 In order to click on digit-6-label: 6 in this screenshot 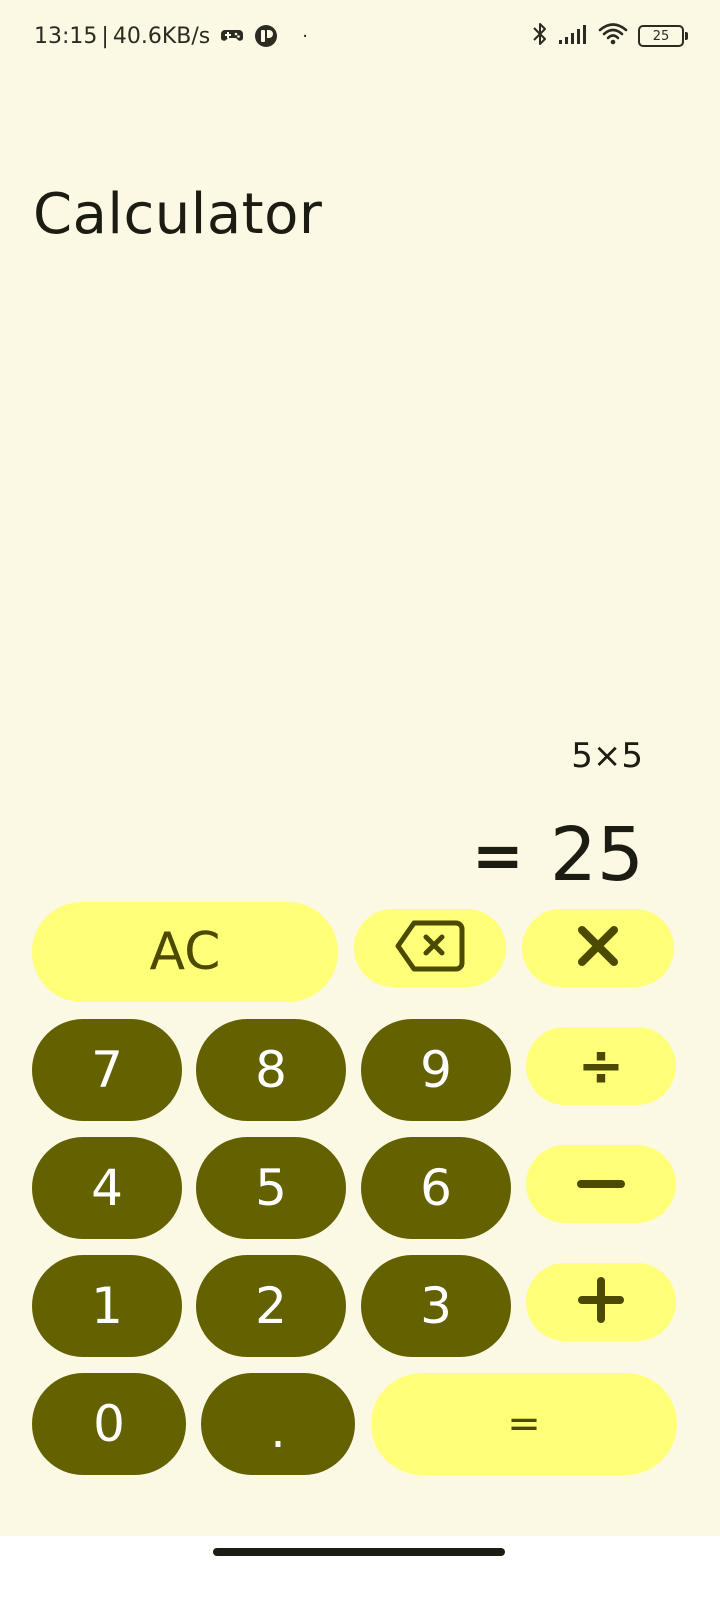, I will do `click(436, 1188)`.